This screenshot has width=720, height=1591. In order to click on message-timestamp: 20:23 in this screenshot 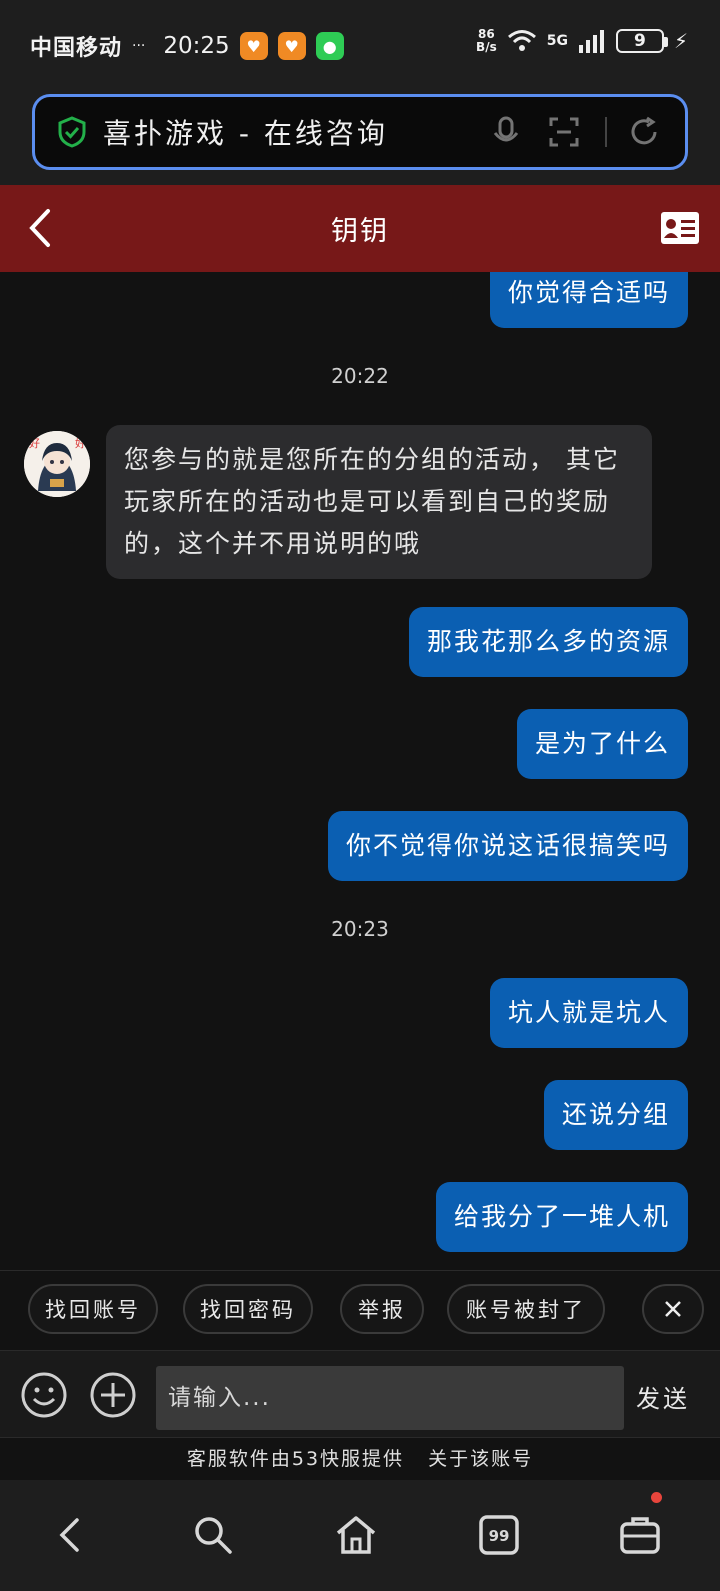, I will do `click(360, 929)`.